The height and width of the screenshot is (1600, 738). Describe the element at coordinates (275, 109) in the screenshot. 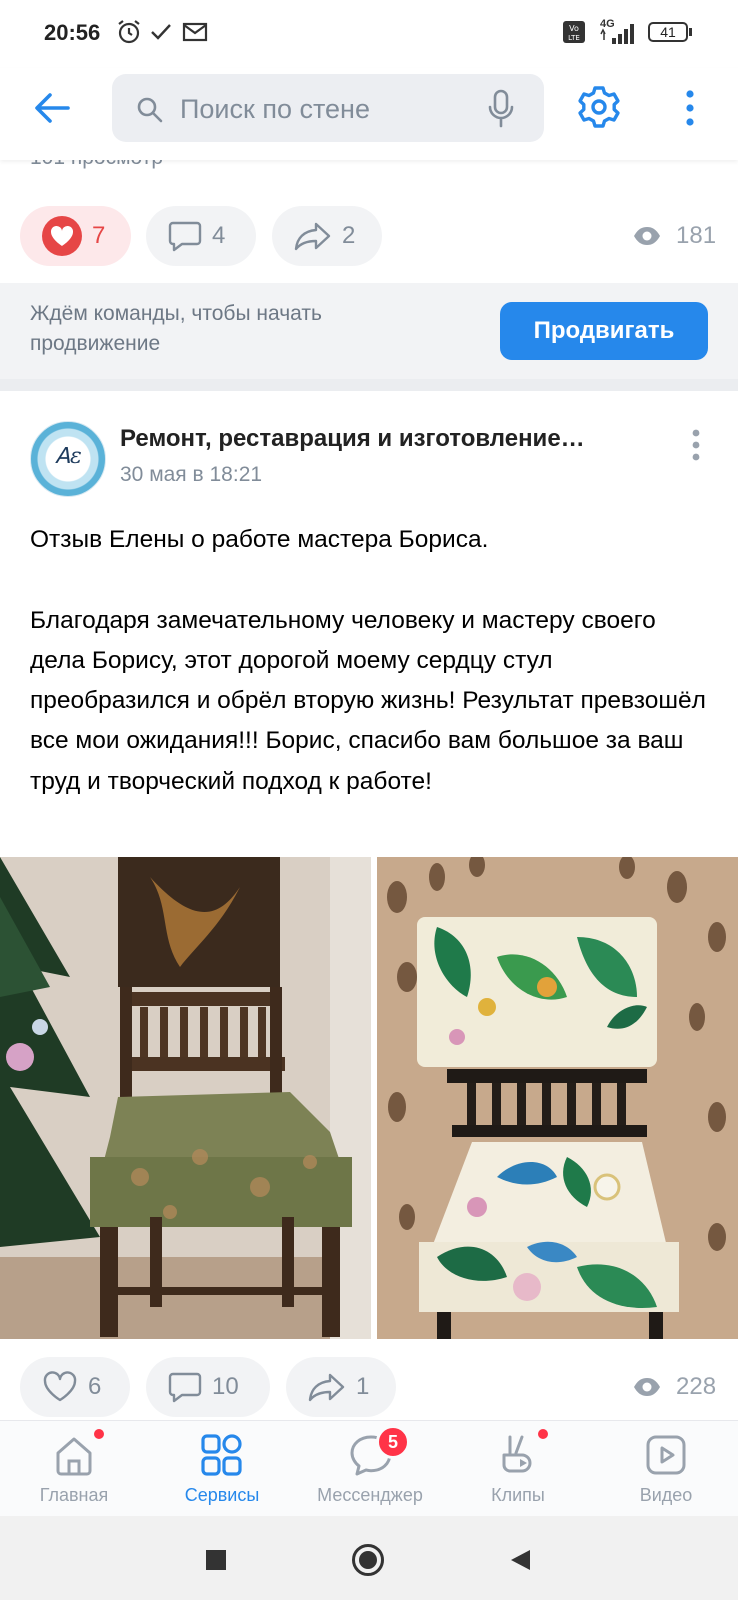

I see `search-placeholder: Поиск по стене` at that location.